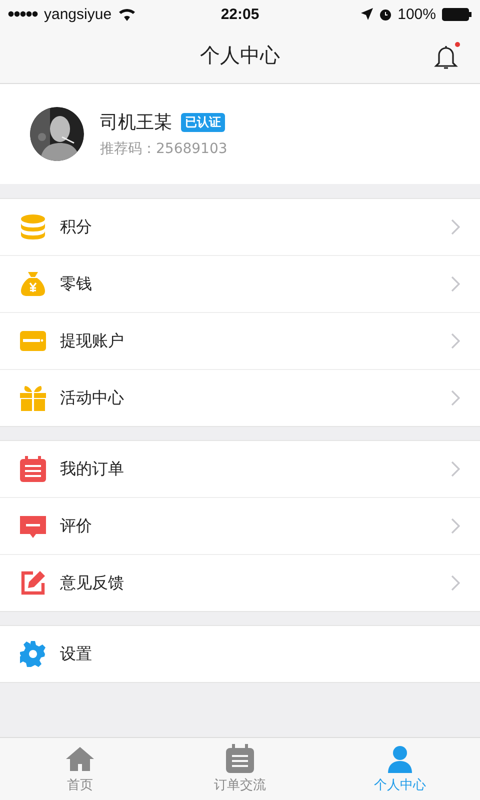 This screenshot has width=480, height=800. I want to click on menu-item: 提现账户, so click(240, 340).